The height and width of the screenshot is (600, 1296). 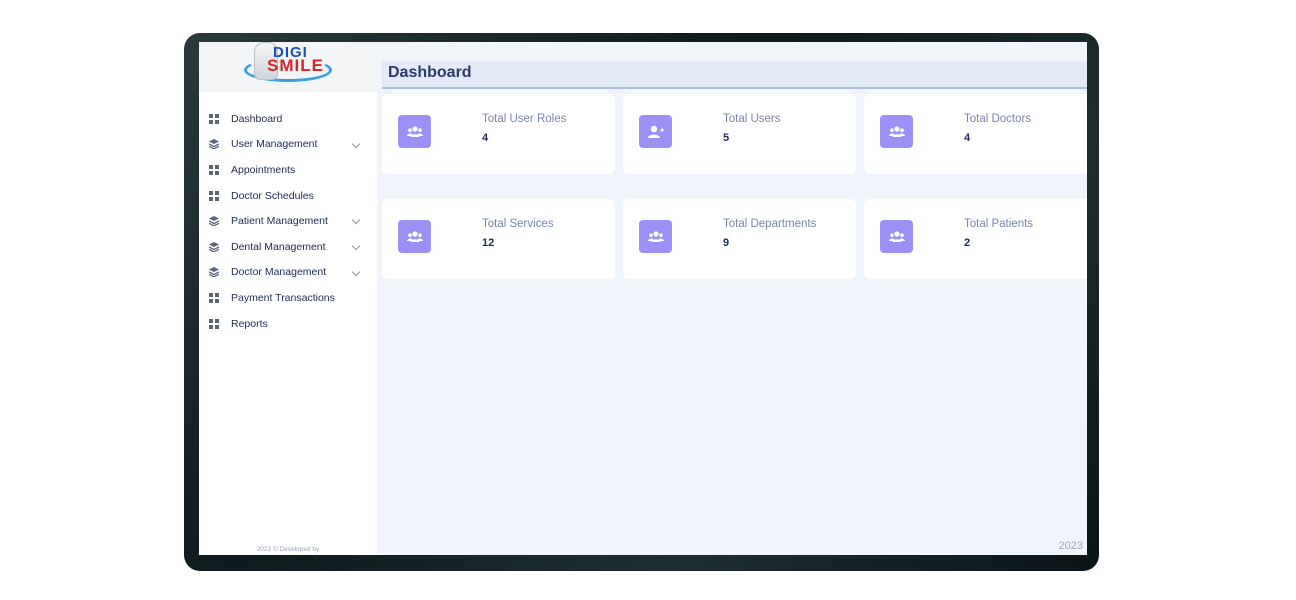 What do you see at coordinates (975, 134) in the screenshot?
I see `stat-card-total-doctors: Total Doctors 4` at bounding box center [975, 134].